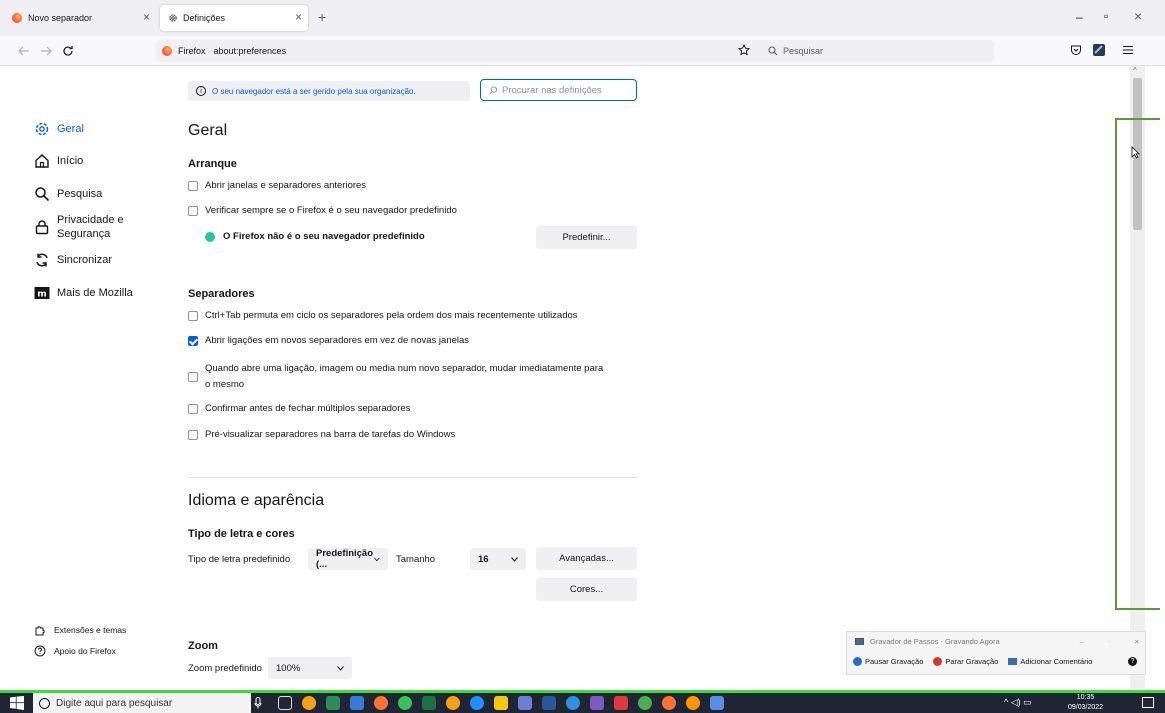  Describe the element at coordinates (310, 668) in the screenshot. I see `default-zoom-select: 100%` at that location.